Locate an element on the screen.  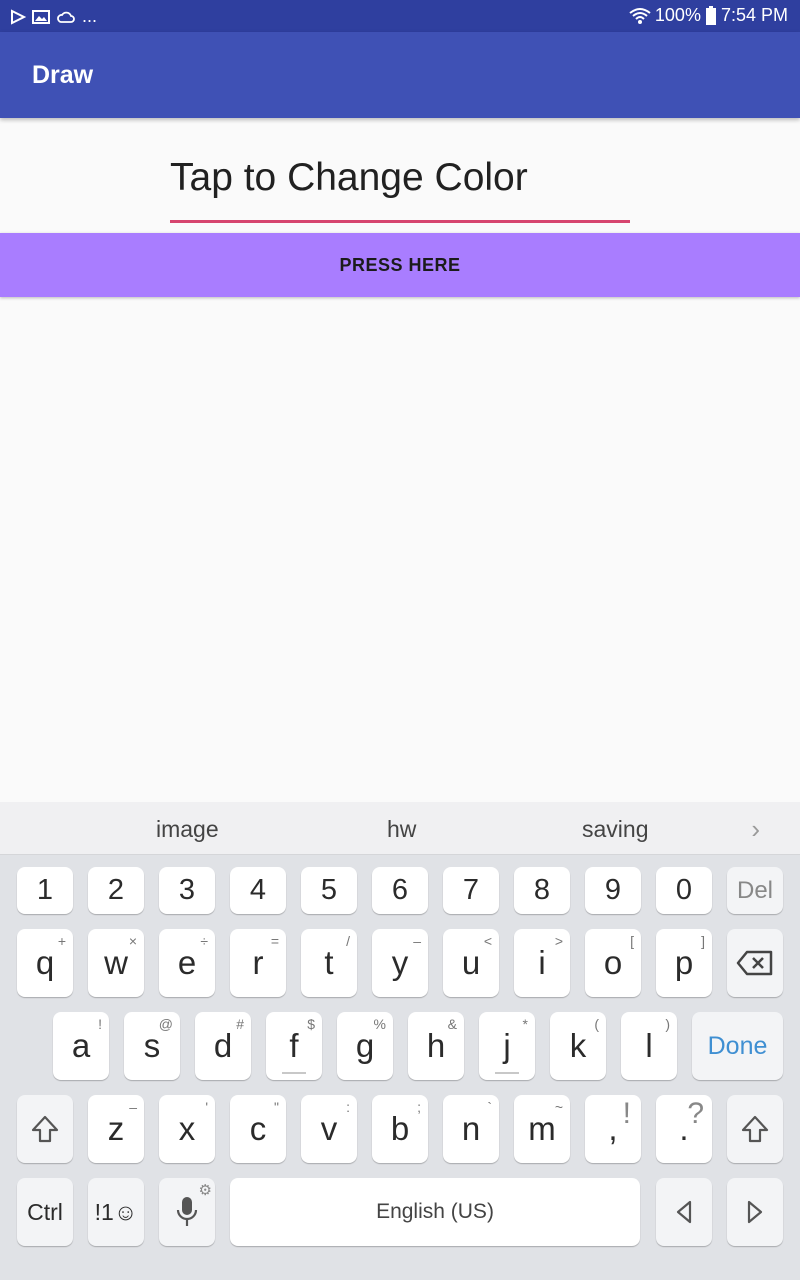
battery-icon is located at coordinates (711, 15).